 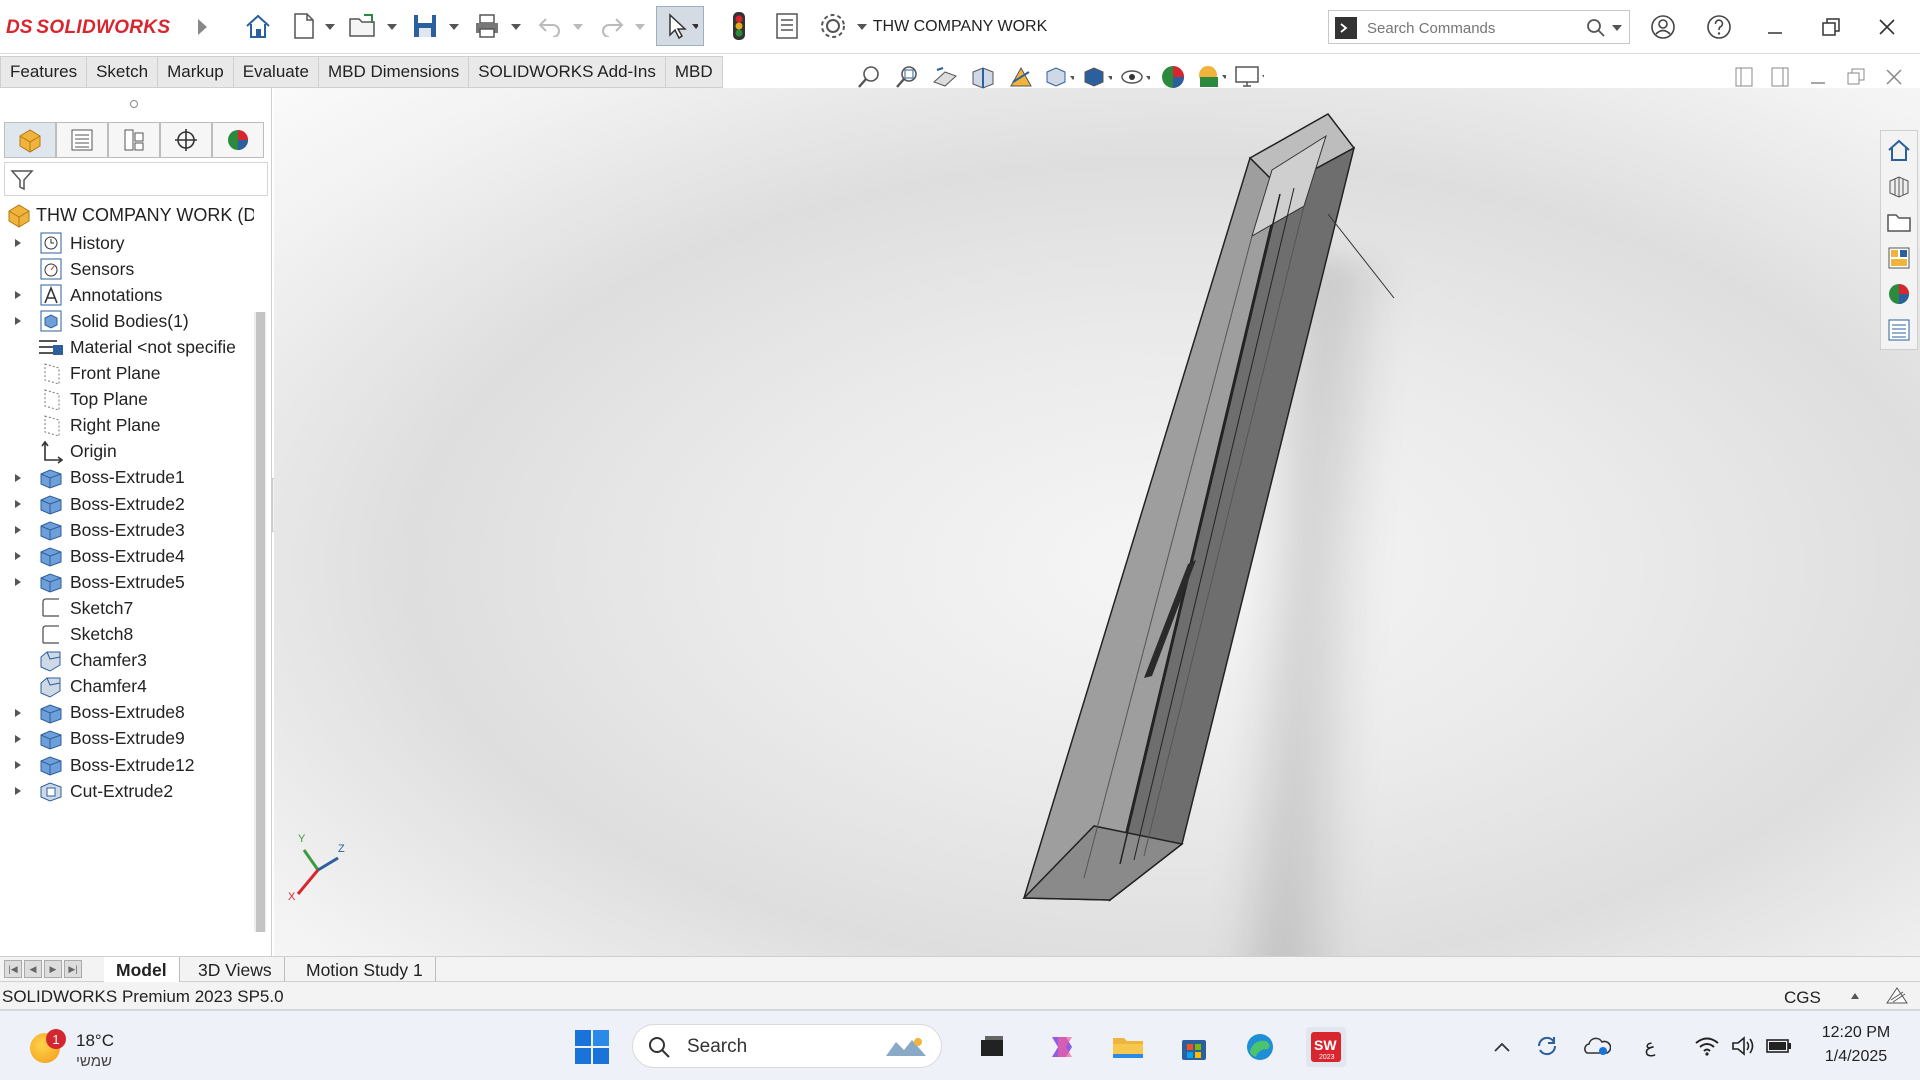 What do you see at coordinates (1899, 150) in the screenshot?
I see `solidworks-resources-icon` at bounding box center [1899, 150].